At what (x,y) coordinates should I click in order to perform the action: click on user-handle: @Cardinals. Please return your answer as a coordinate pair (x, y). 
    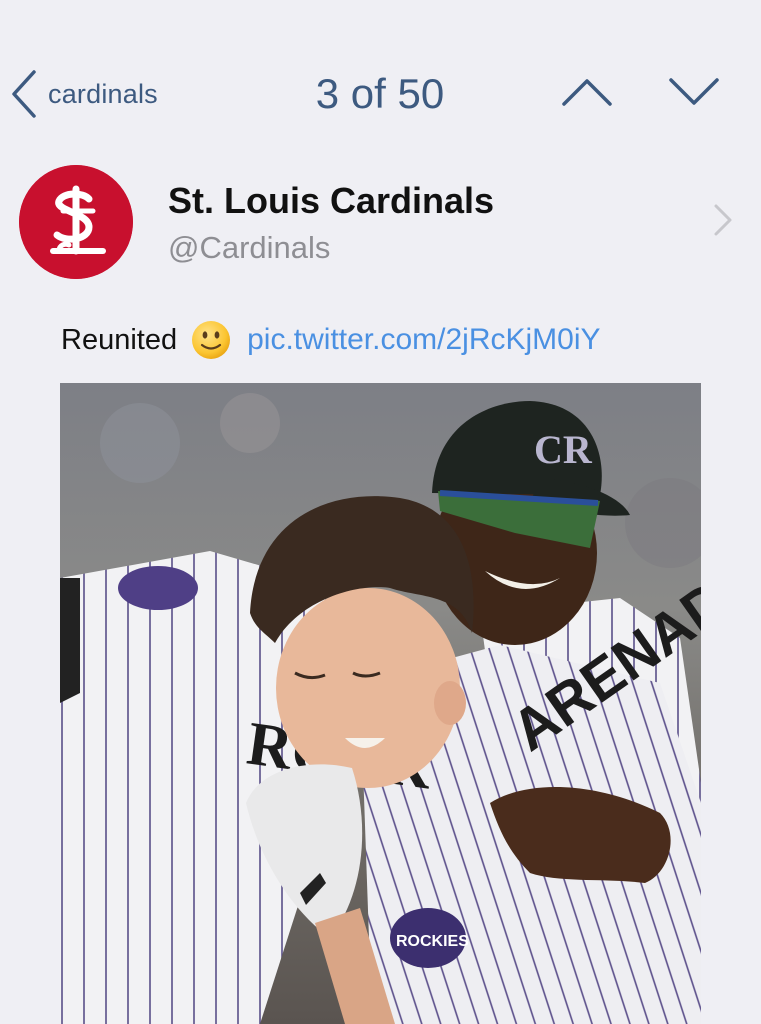
    Looking at the image, I should click on (249, 247).